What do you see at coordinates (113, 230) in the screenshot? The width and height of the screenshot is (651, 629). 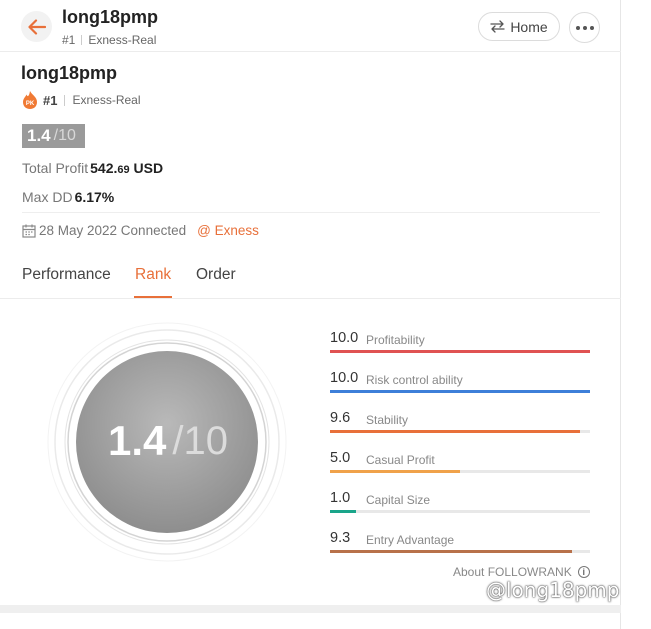 I see `connected-date: 28 May 2022 Connected` at bounding box center [113, 230].